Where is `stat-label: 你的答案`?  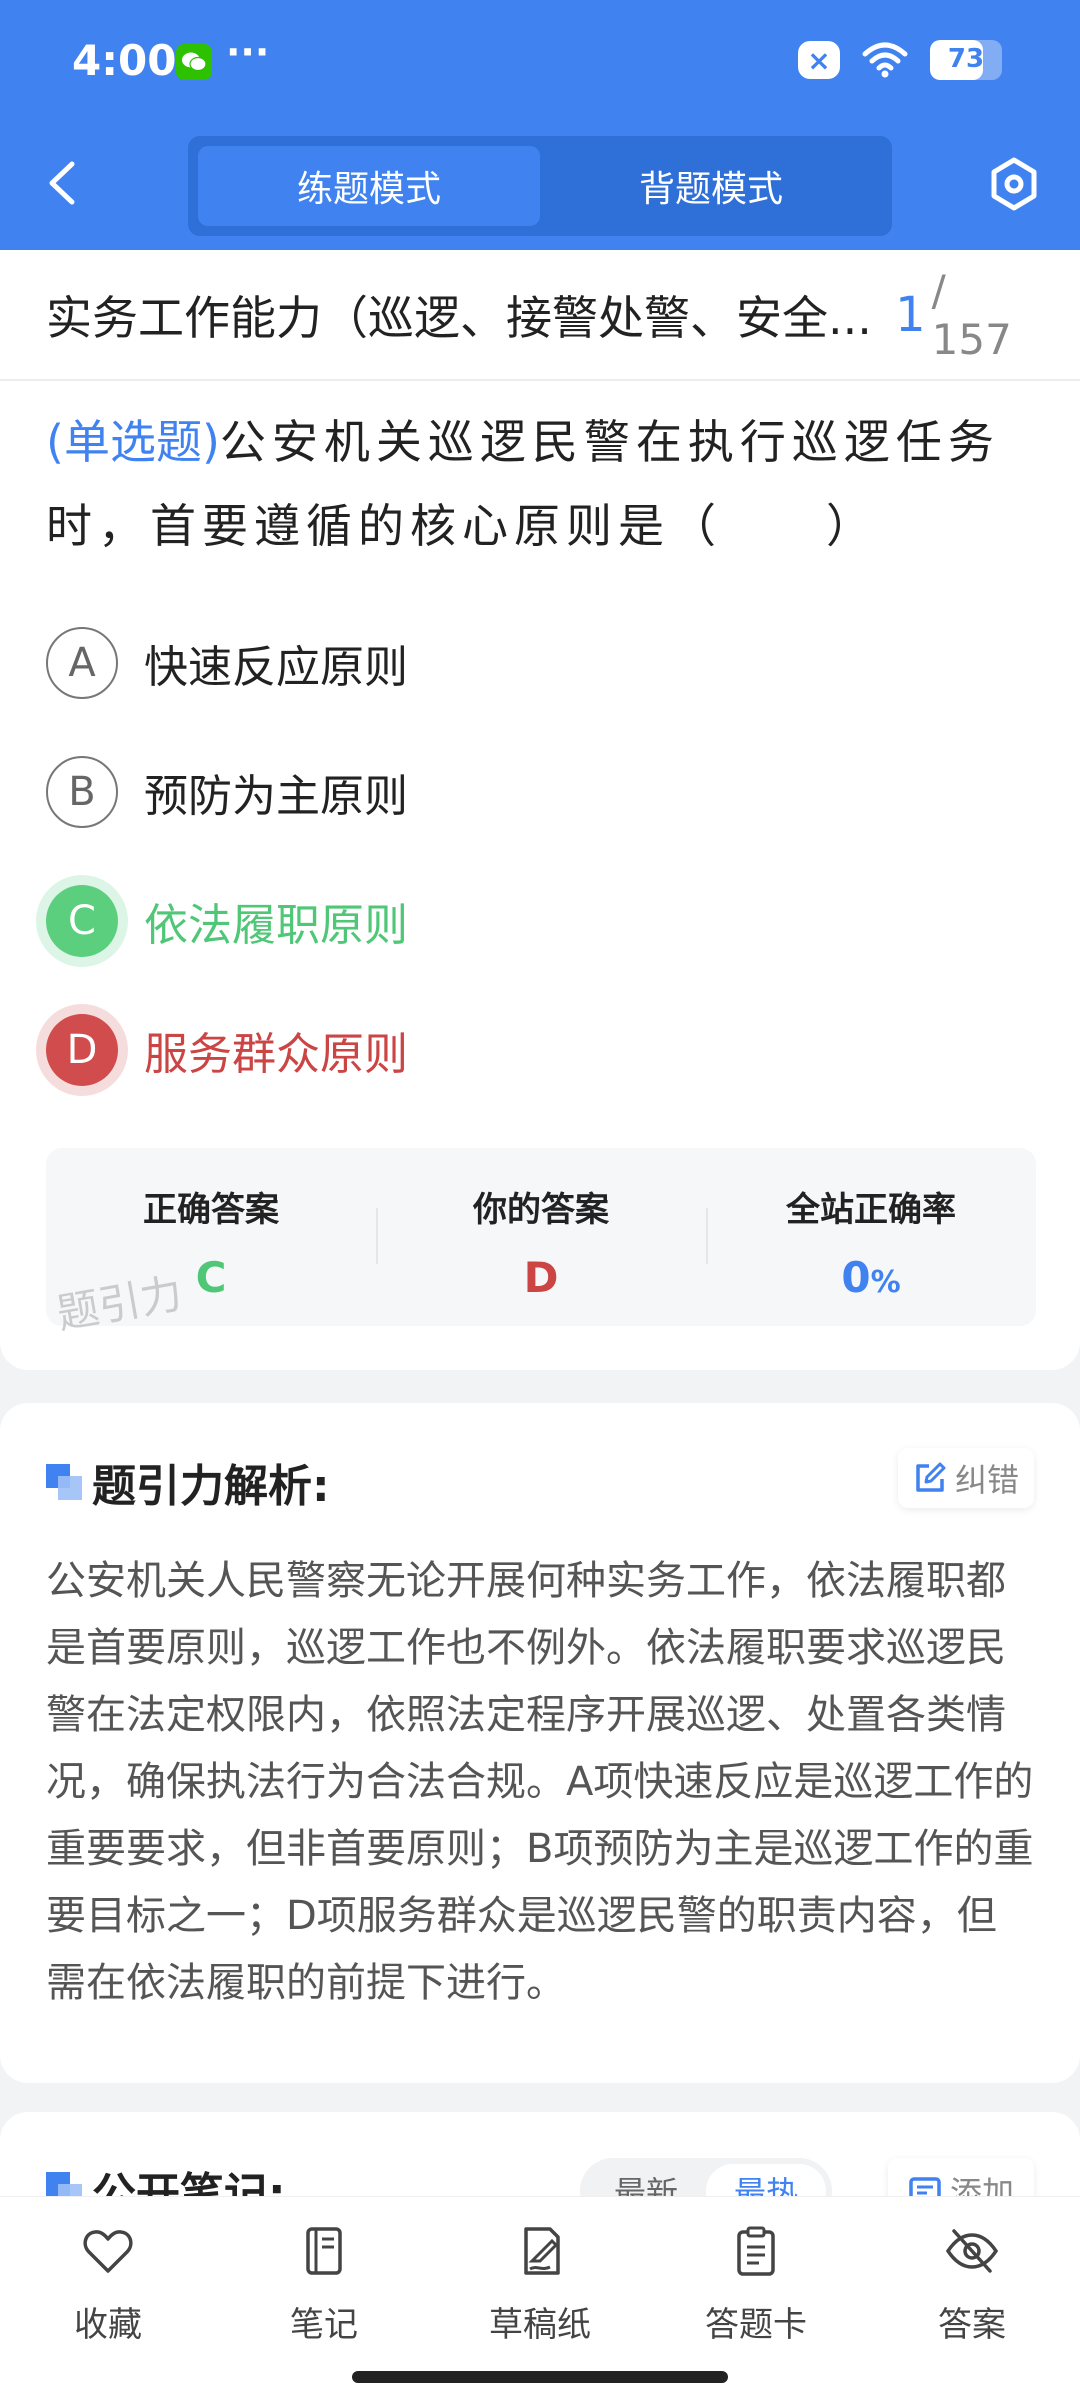 stat-label: 你的答案 is located at coordinates (541, 1210).